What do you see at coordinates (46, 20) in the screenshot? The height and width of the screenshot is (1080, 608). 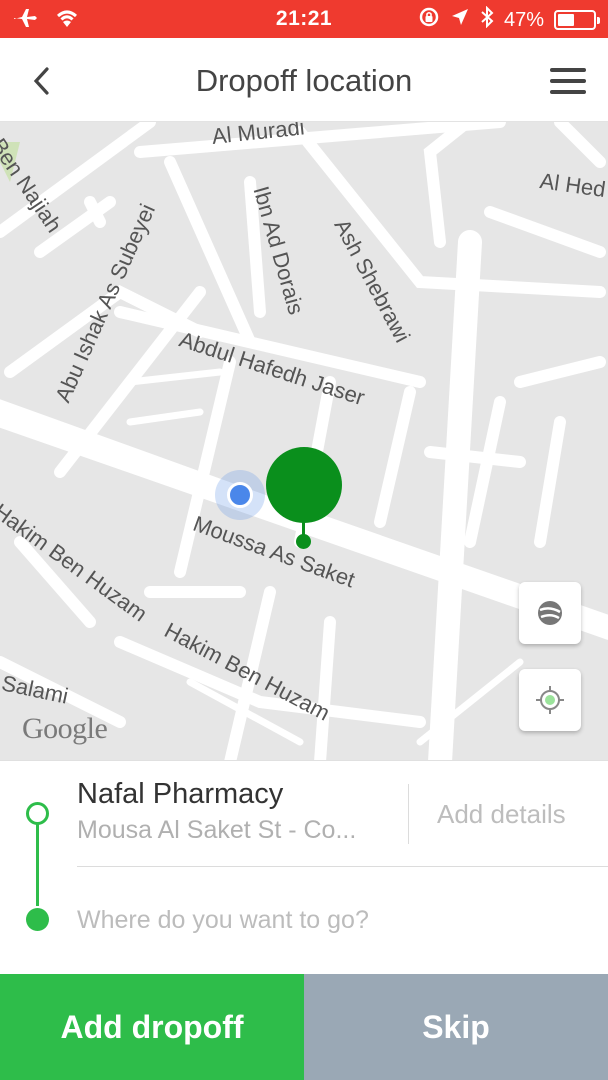 I see `status-left` at bounding box center [46, 20].